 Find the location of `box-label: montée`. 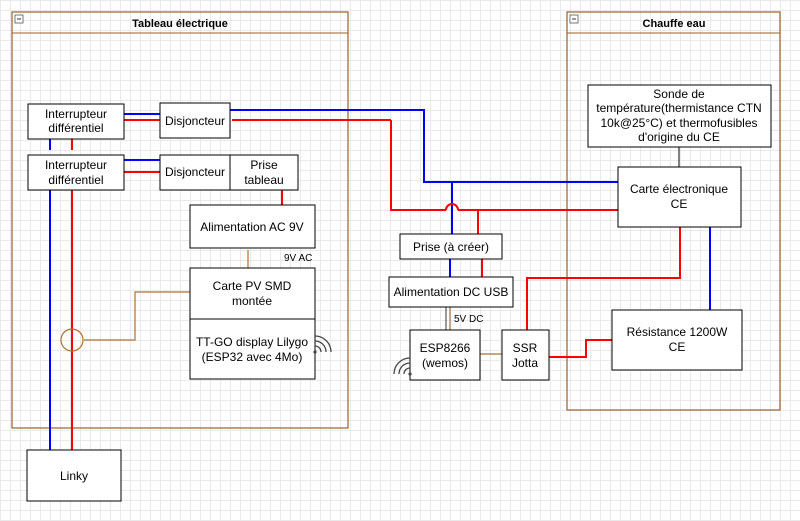

box-label: montée is located at coordinates (252, 301).